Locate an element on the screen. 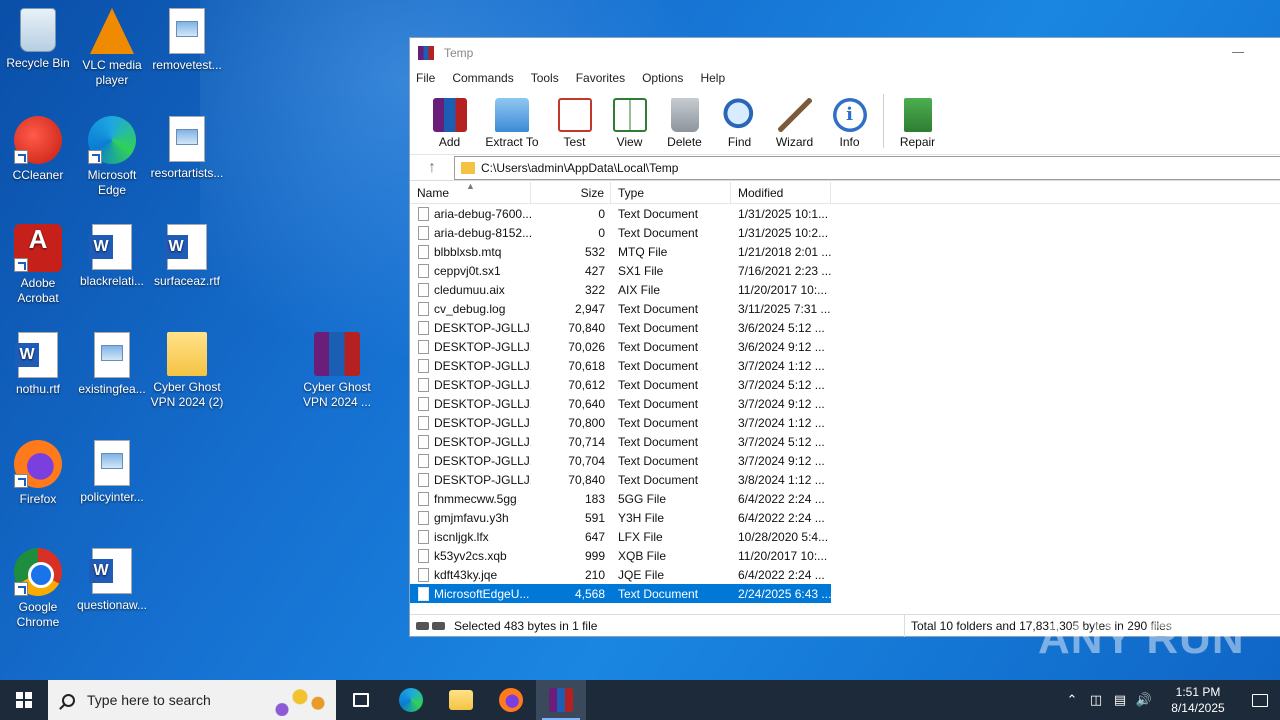 This screenshot has width=1280, height=720. column-header-name: ▲ Name is located at coordinates (470, 193).